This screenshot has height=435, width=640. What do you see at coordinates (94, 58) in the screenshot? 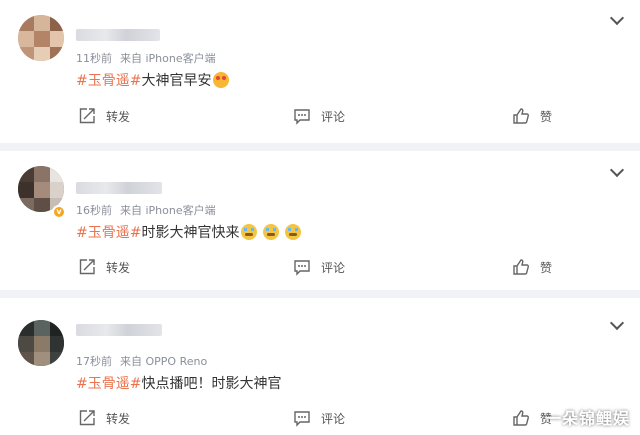
I see `post-time: 11秒前` at bounding box center [94, 58].